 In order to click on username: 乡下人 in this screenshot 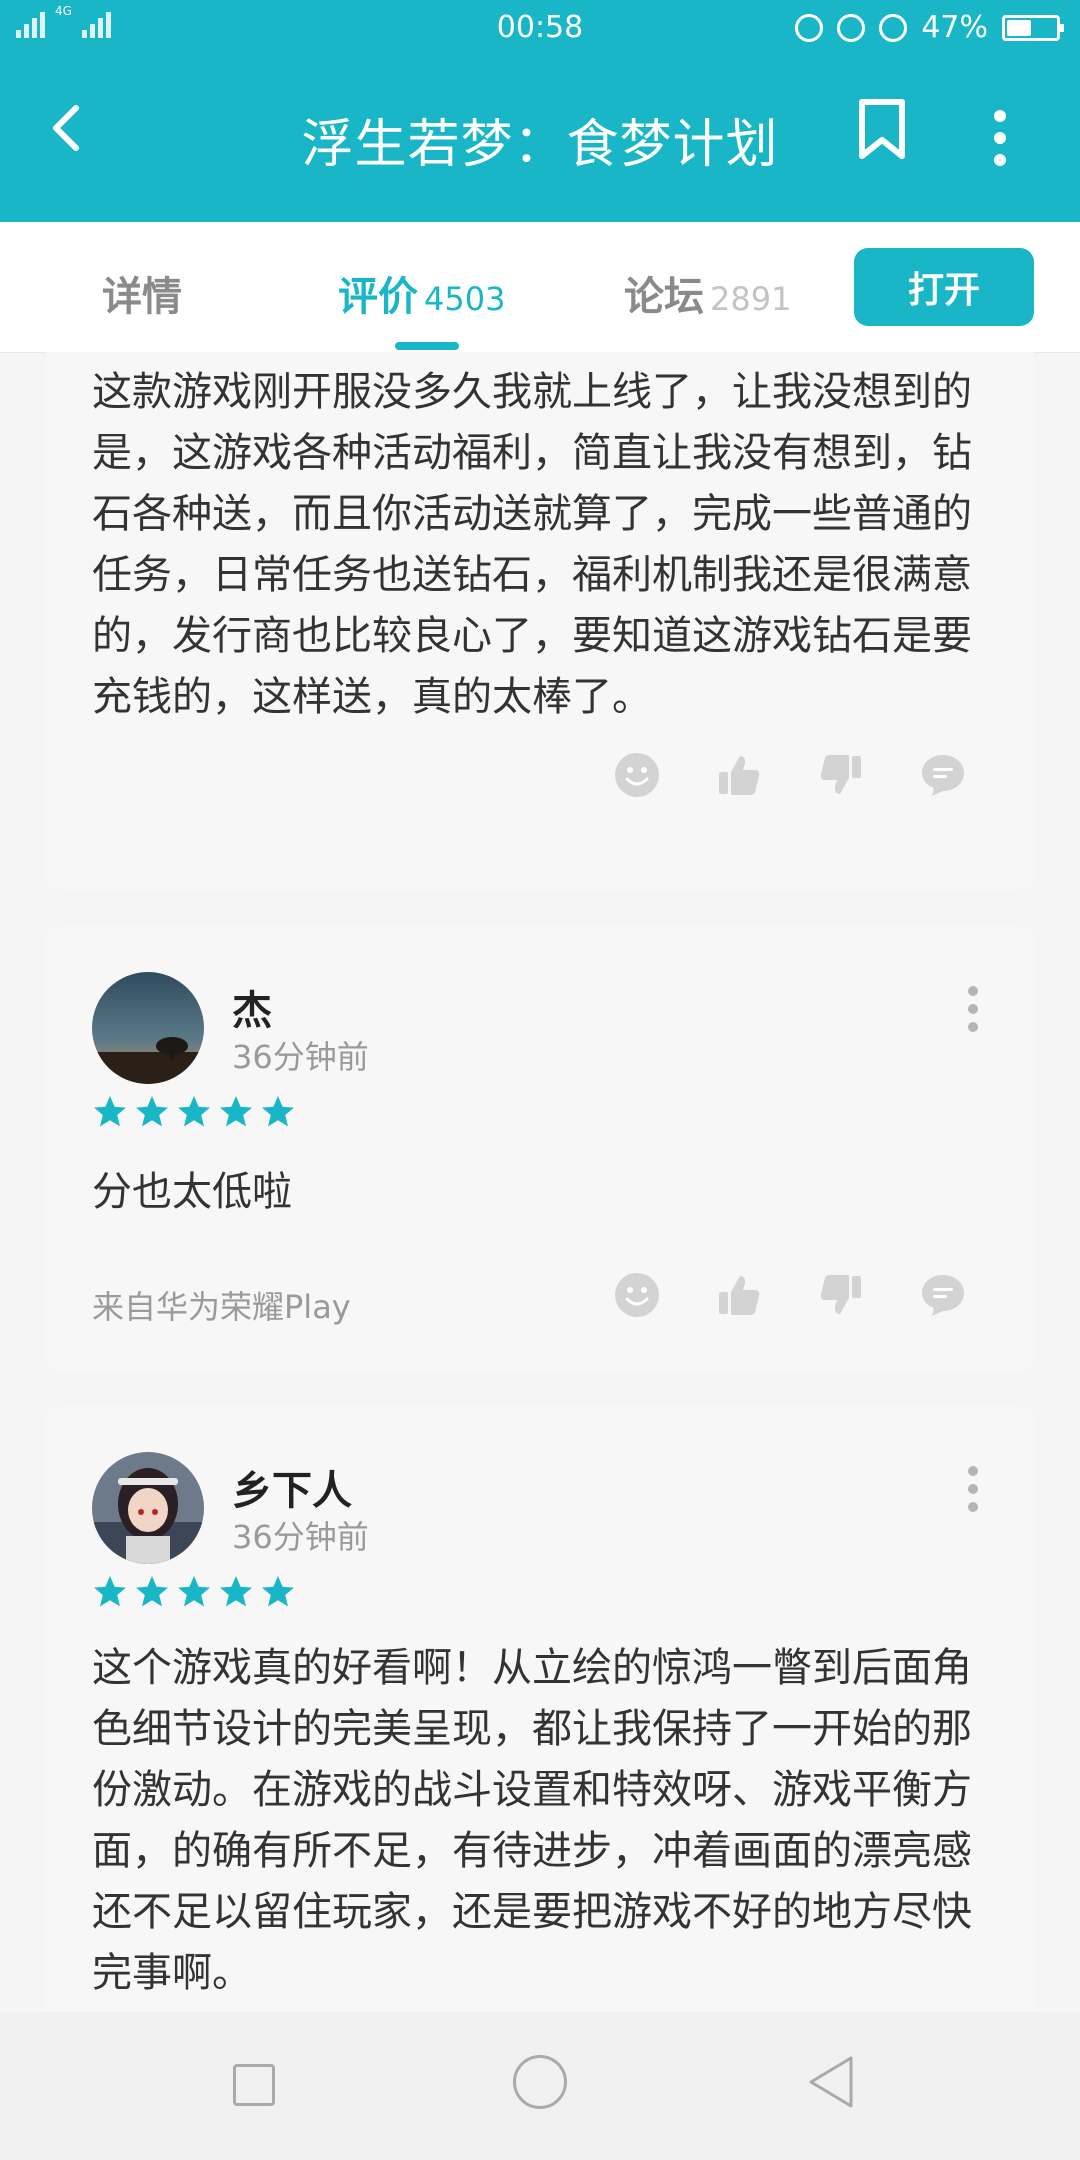, I will do `click(292, 1491)`.